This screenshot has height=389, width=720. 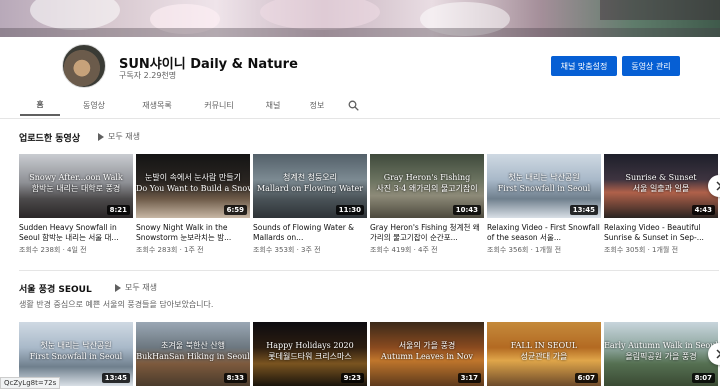 I want to click on video-thumbnail: 서울의 가을 풍경 Autumn Leaves in Nov 3:17, so click(x=427, y=354).